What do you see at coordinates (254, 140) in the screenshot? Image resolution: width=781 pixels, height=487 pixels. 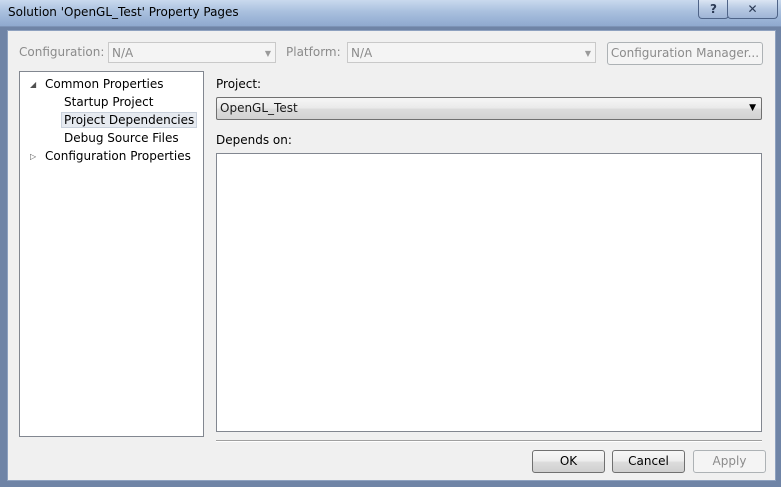 I see `depends-on-label: Depends on:` at bounding box center [254, 140].